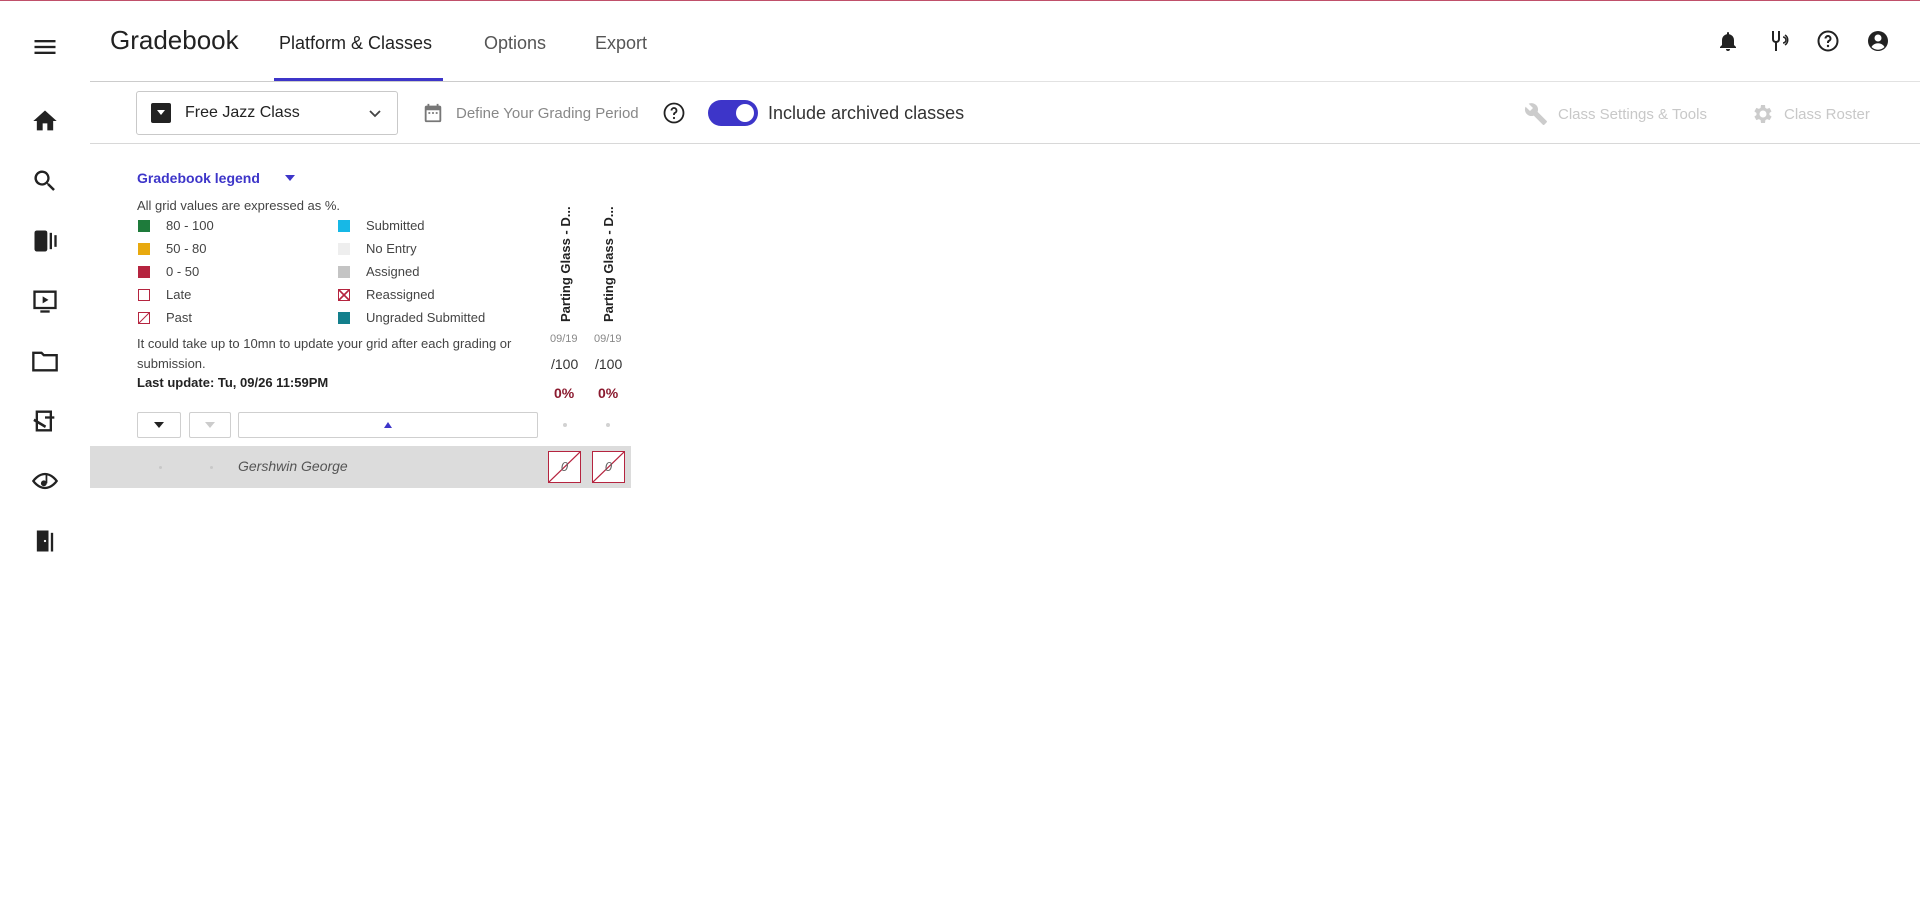 The height and width of the screenshot is (912, 1920). I want to click on legend-item-label: Submitted, so click(395, 225).